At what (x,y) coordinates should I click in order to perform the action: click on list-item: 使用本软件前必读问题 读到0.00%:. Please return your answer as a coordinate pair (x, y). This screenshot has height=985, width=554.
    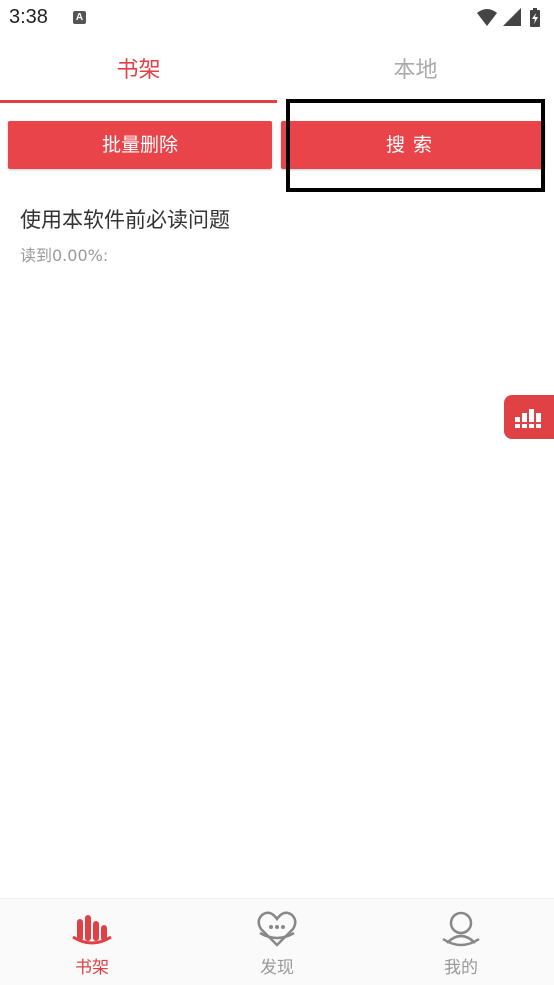
    Looking at the image, I should click on (270, 233).